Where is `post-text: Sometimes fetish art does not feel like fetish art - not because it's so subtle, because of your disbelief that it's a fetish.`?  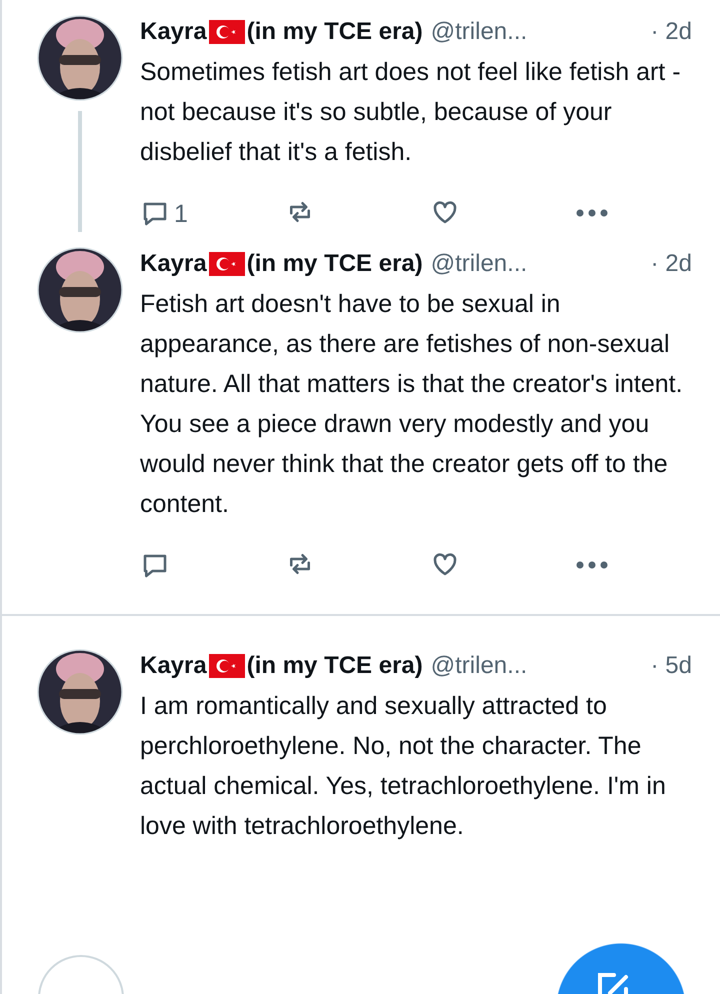 post-text: Sometimes fetish art does not feel like fetish art - not because it's so subtle, because of your disbelief that it's a fetish. is located at coordinates (411, 112).